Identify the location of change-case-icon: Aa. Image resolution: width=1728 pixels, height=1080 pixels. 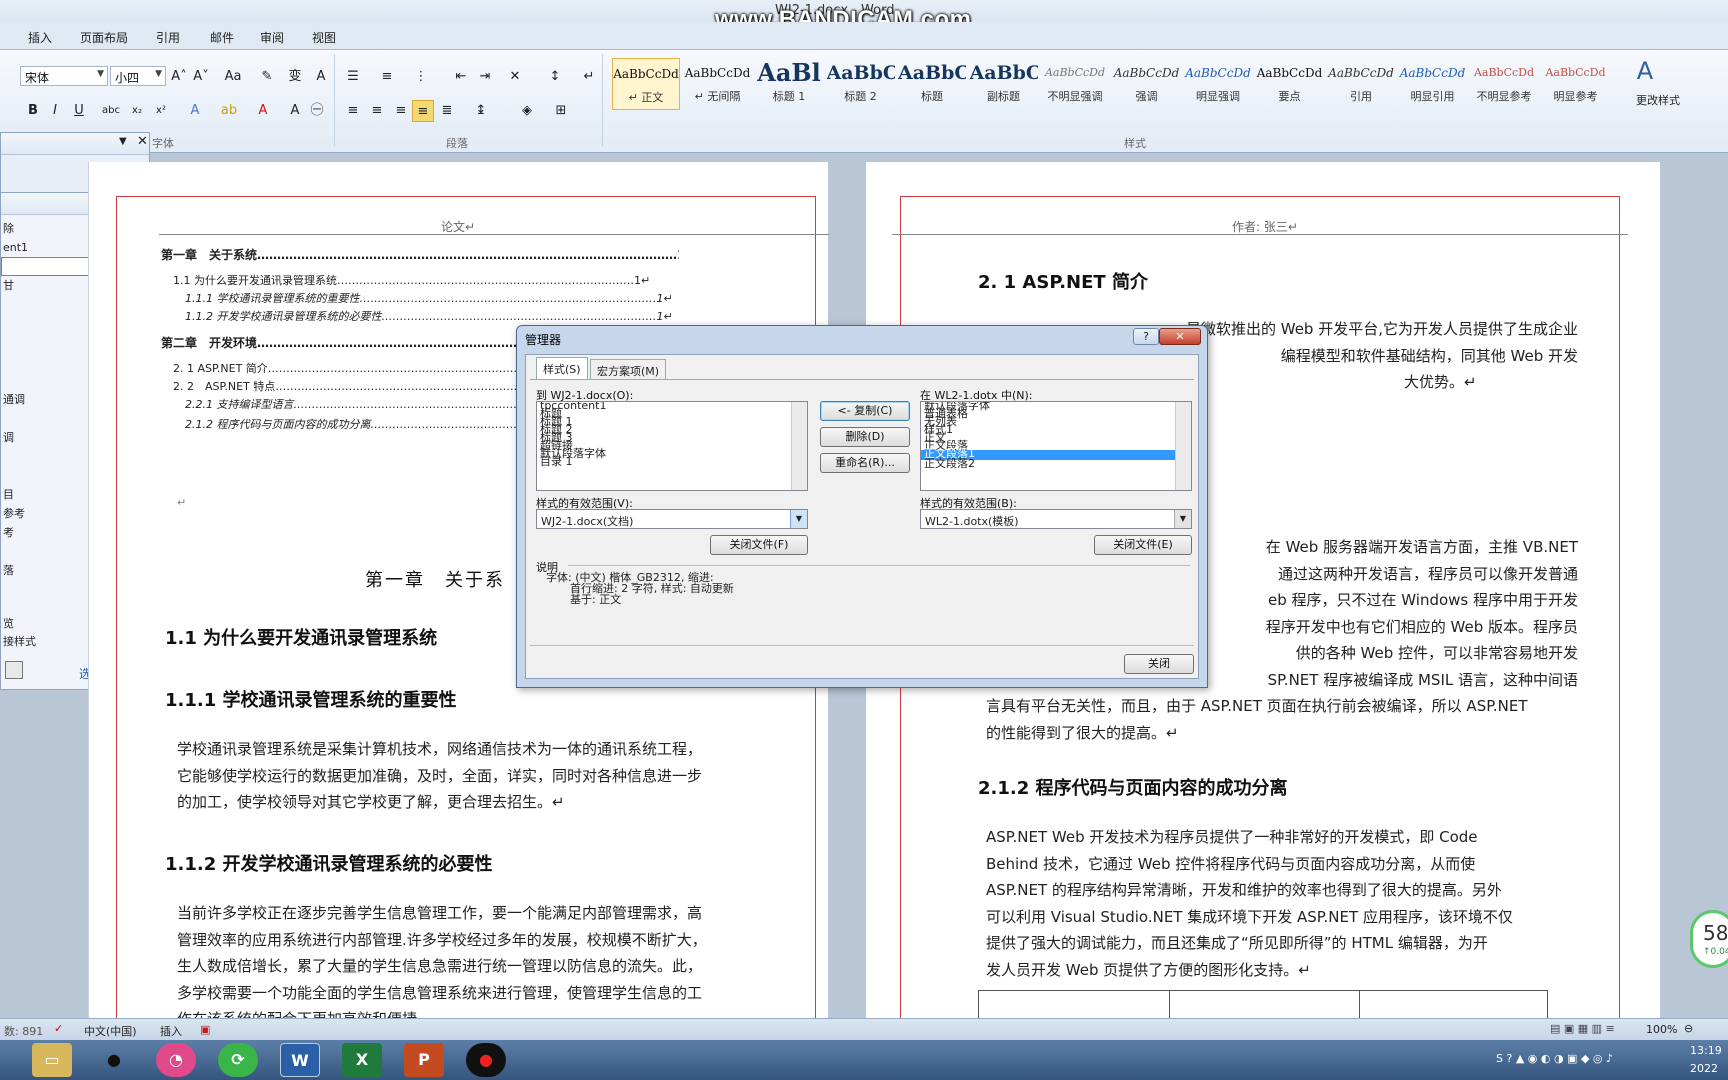
(233, 77).